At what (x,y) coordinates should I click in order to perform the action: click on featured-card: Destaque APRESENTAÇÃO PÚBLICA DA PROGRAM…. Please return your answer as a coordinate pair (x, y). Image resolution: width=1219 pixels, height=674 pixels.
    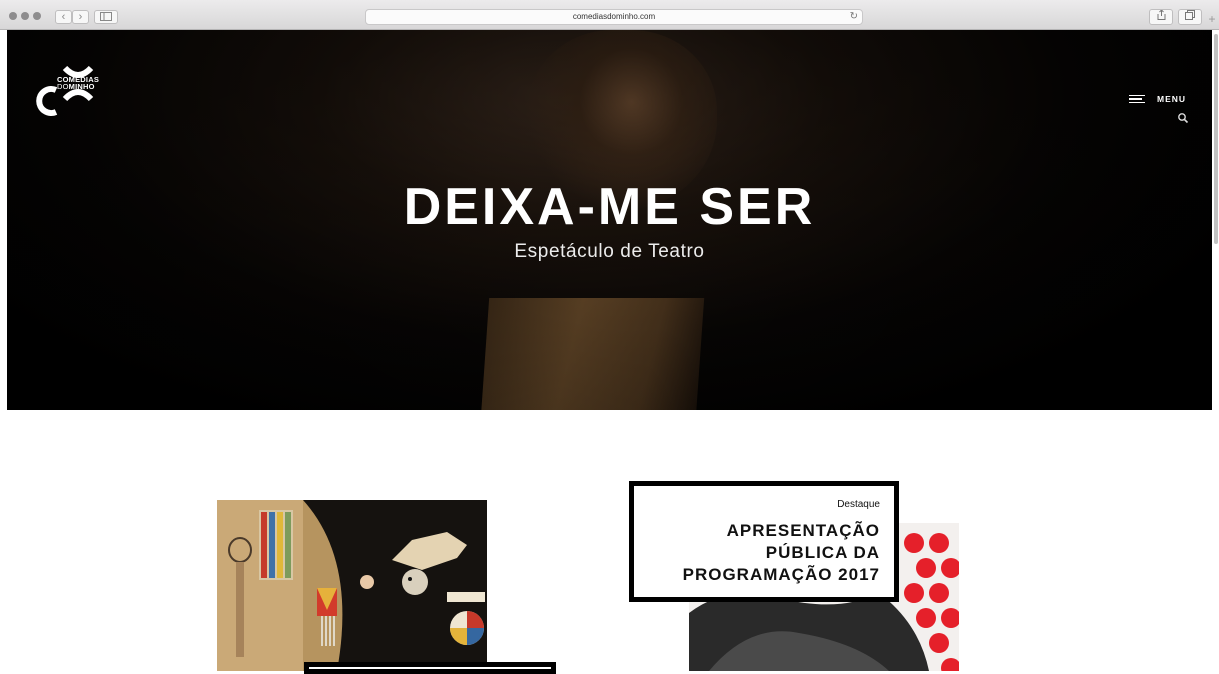
    Looking at the image, I should click on (764, 541).